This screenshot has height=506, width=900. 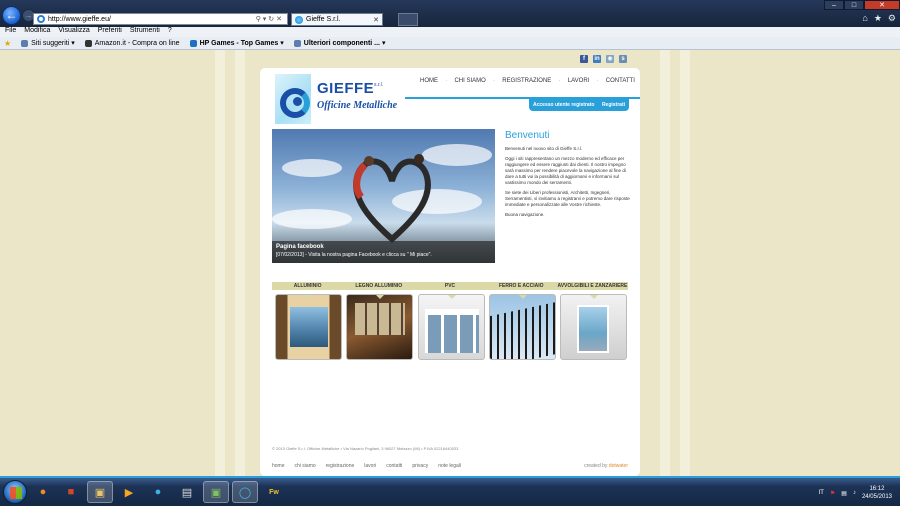 What do you see at coordinates (579, 81) in the screenshot?
I see `nav-lavori: LAVORI` at bounding box center [579, 81].